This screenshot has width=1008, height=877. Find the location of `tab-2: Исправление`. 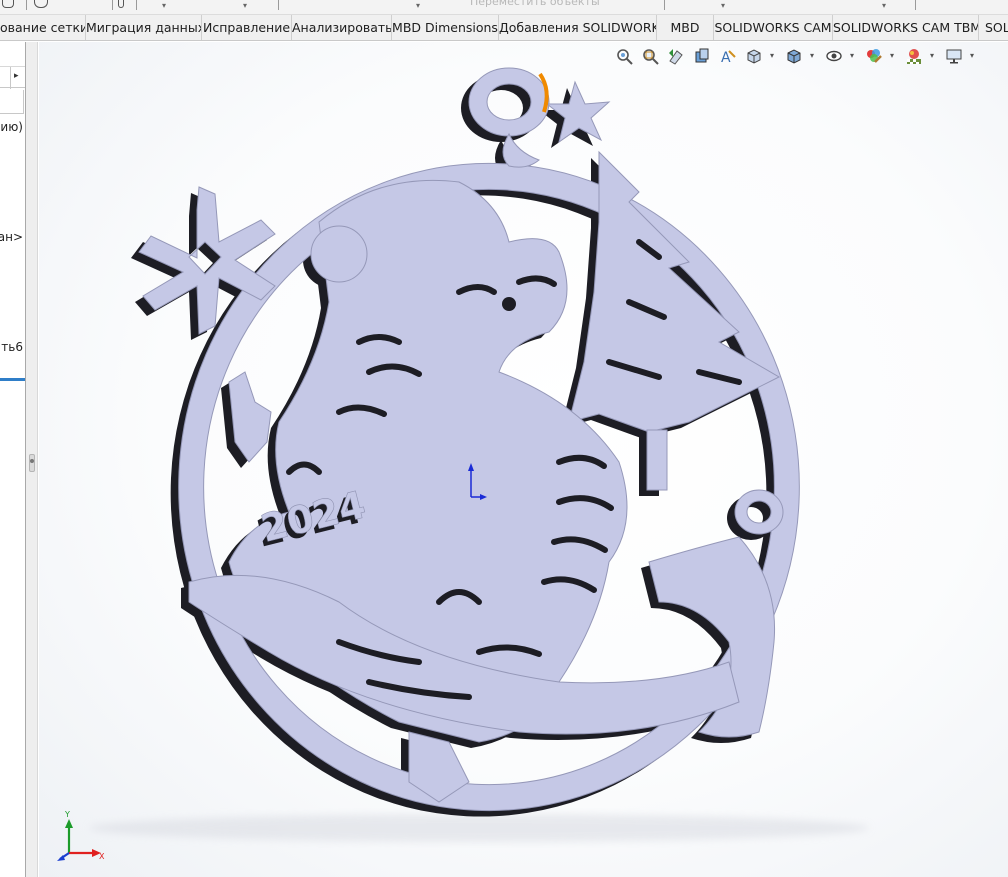

tab-2: Исправление is located at coordinates (247, 27).